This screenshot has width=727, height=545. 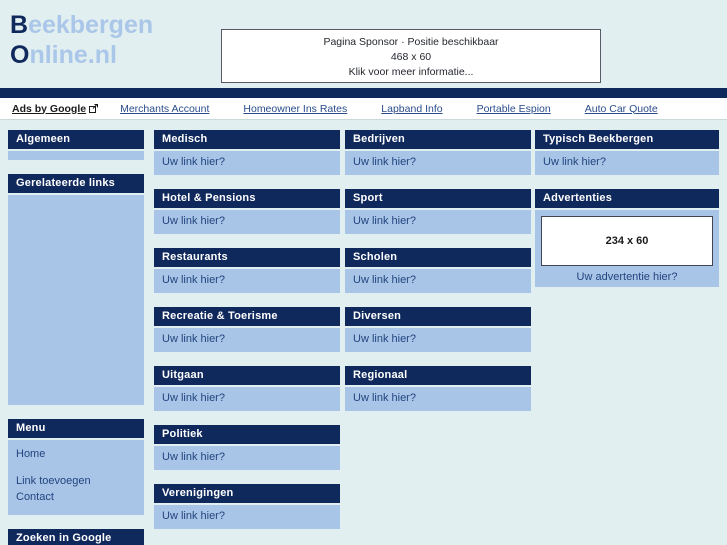 What do you see at coordinates (73, 55) in the screenshot?
I see `logo-rest-2: nline.nl` at bounding box center [73, 55].